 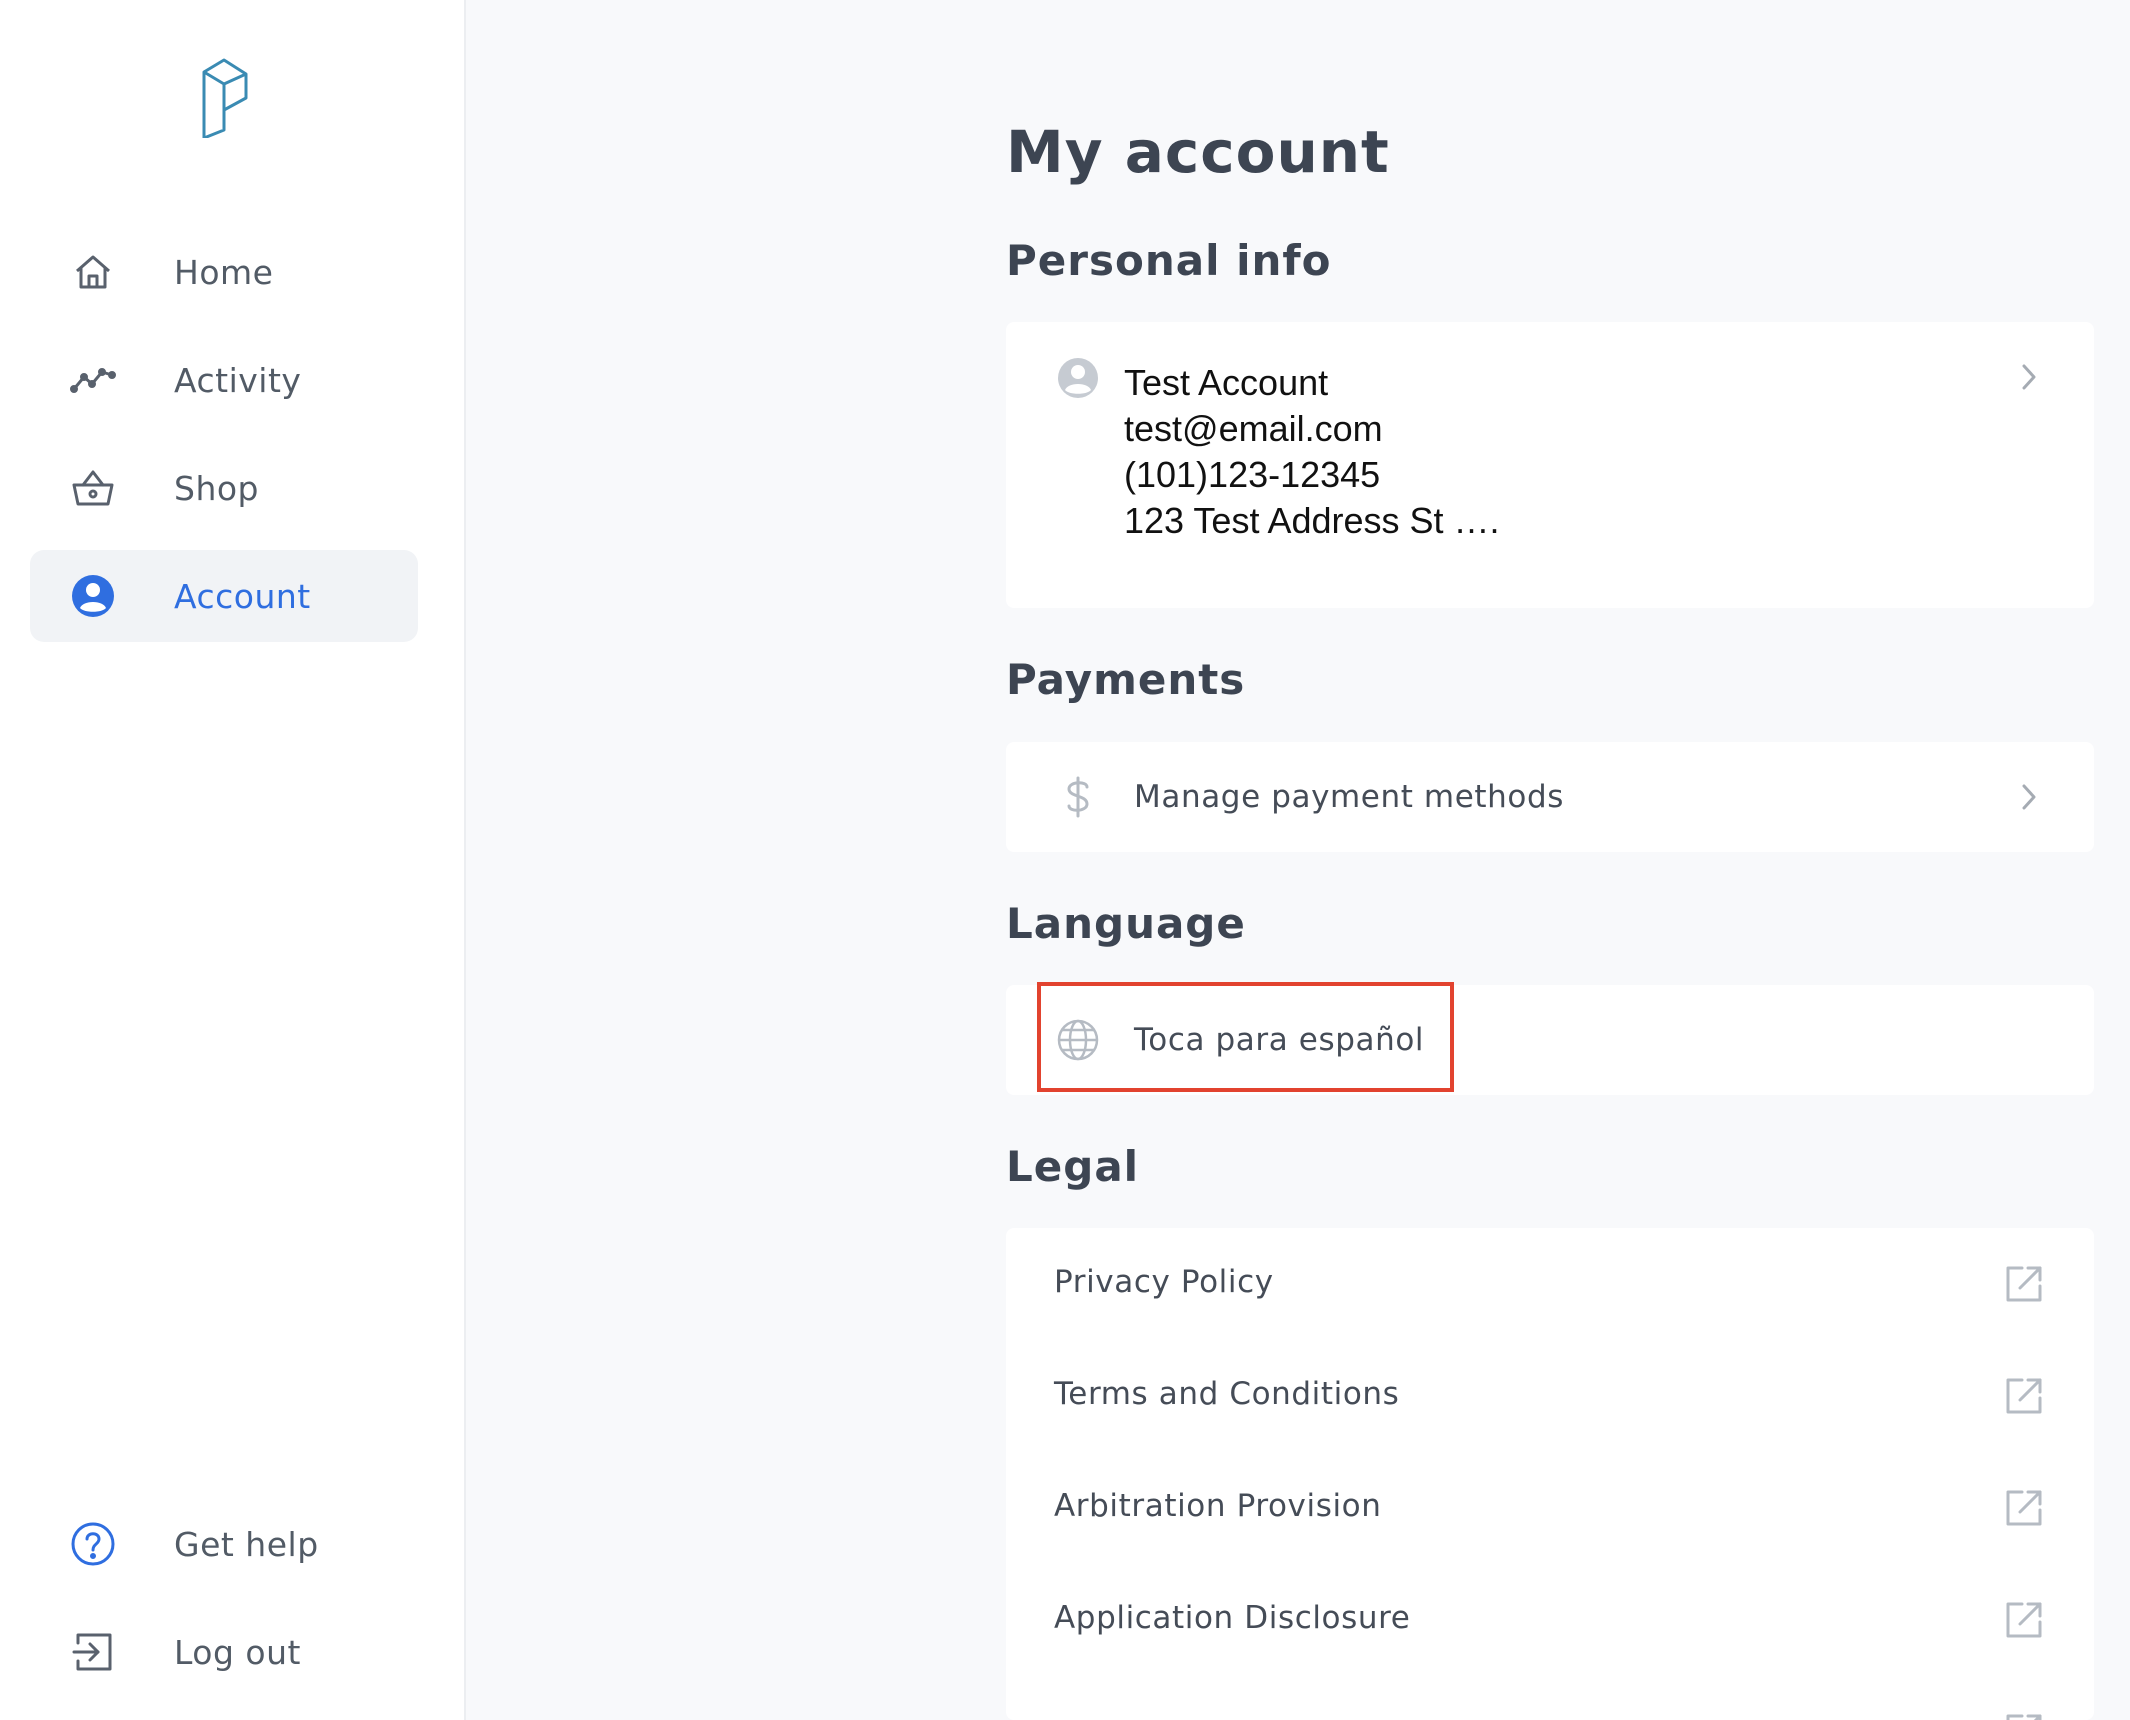 I want to click on brand-logo-icon, so click(x=224, y=96).